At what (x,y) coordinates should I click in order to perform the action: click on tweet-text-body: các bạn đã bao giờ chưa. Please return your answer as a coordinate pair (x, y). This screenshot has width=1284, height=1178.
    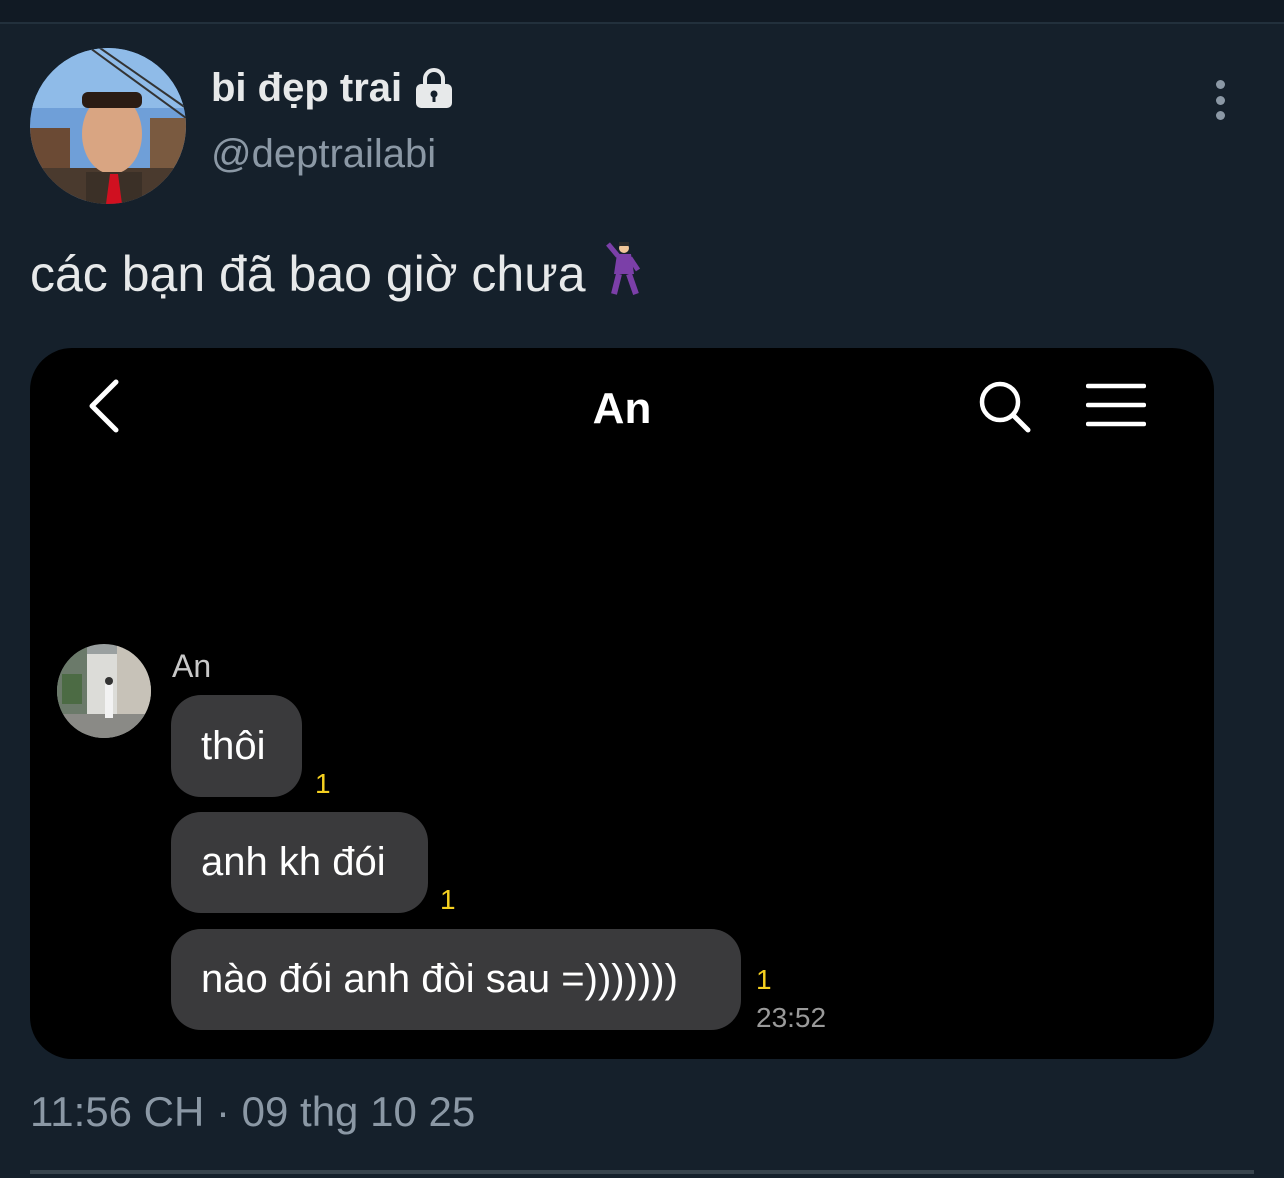
    Looking at the image, I should click on (308, 274).